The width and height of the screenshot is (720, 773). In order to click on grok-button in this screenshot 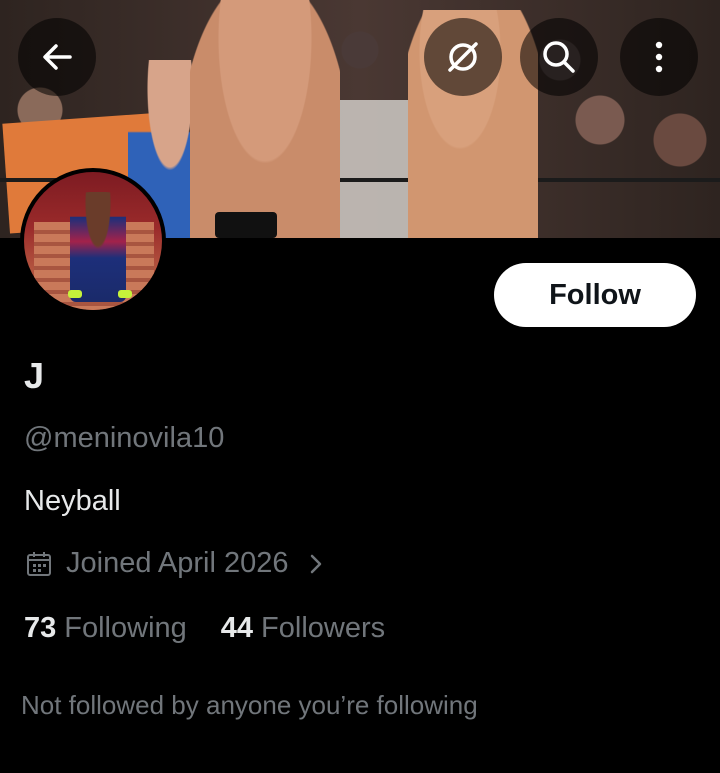, I will do `click(463, 57)`.